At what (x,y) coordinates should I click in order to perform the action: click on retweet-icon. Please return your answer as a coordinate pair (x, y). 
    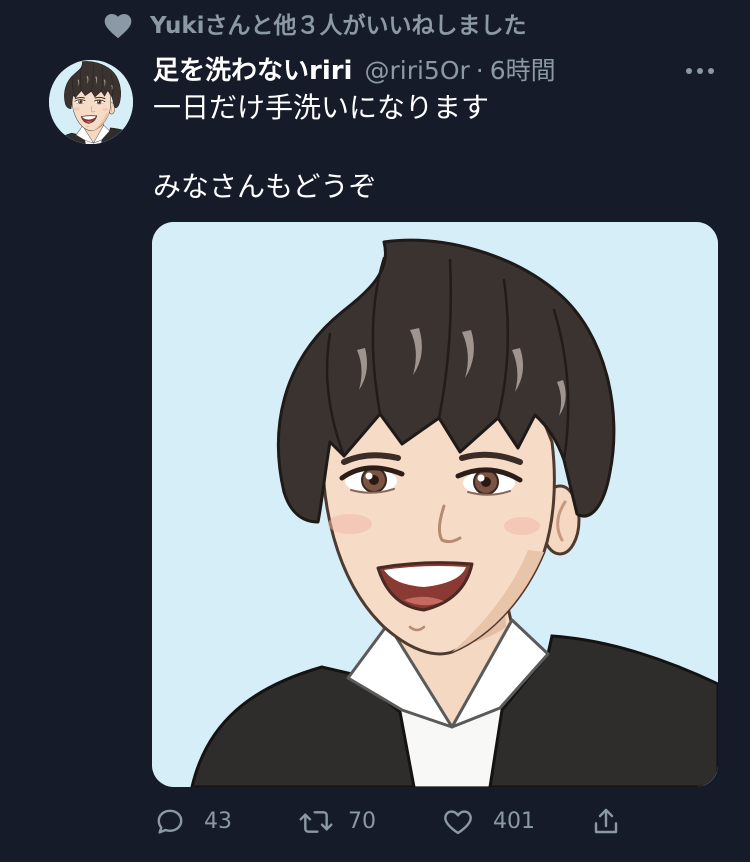
    Looking at the image, I should click on (316, 822).